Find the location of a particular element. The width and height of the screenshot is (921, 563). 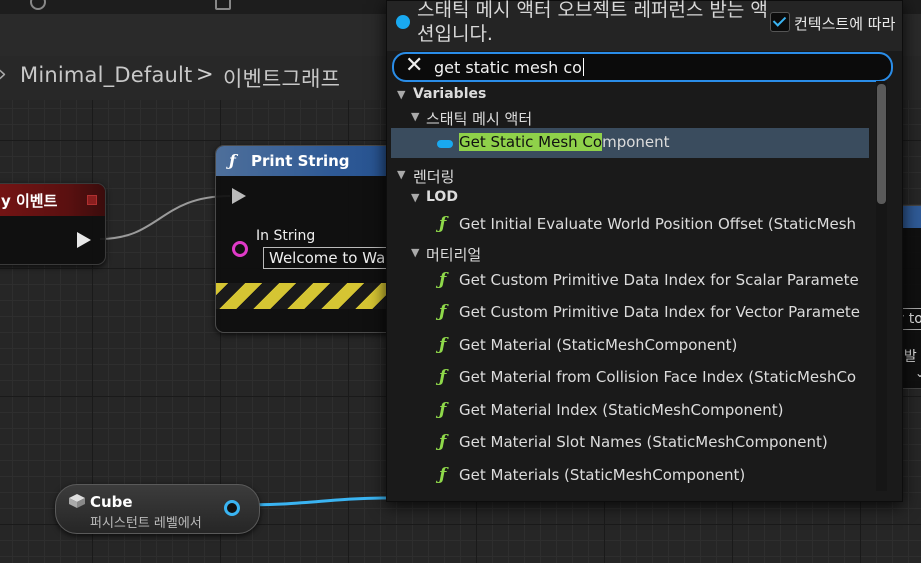

list-item: ƒ Get Material (StaticMeshComponent) is located at coordinates (631, 346).